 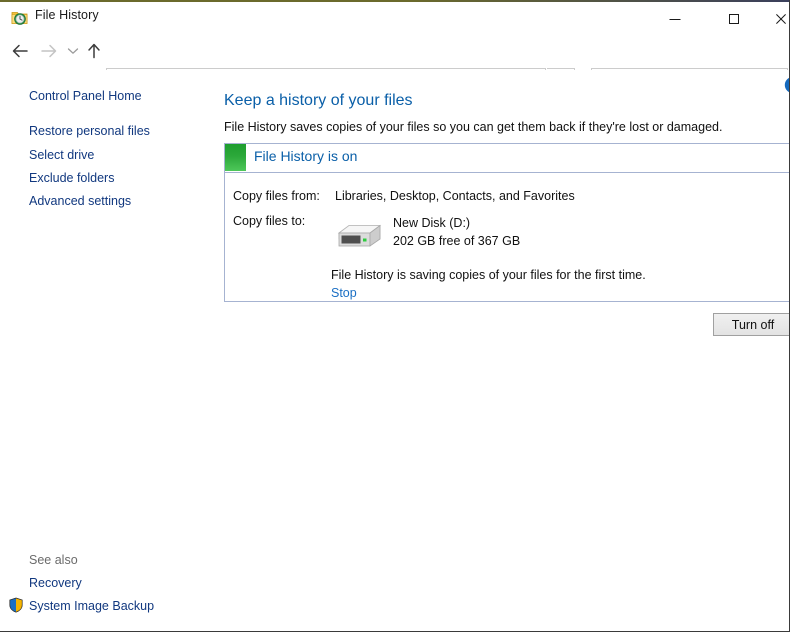 I want to click on task-link-restore-personal-files: Restore personal files, so click(x=89, y=131).